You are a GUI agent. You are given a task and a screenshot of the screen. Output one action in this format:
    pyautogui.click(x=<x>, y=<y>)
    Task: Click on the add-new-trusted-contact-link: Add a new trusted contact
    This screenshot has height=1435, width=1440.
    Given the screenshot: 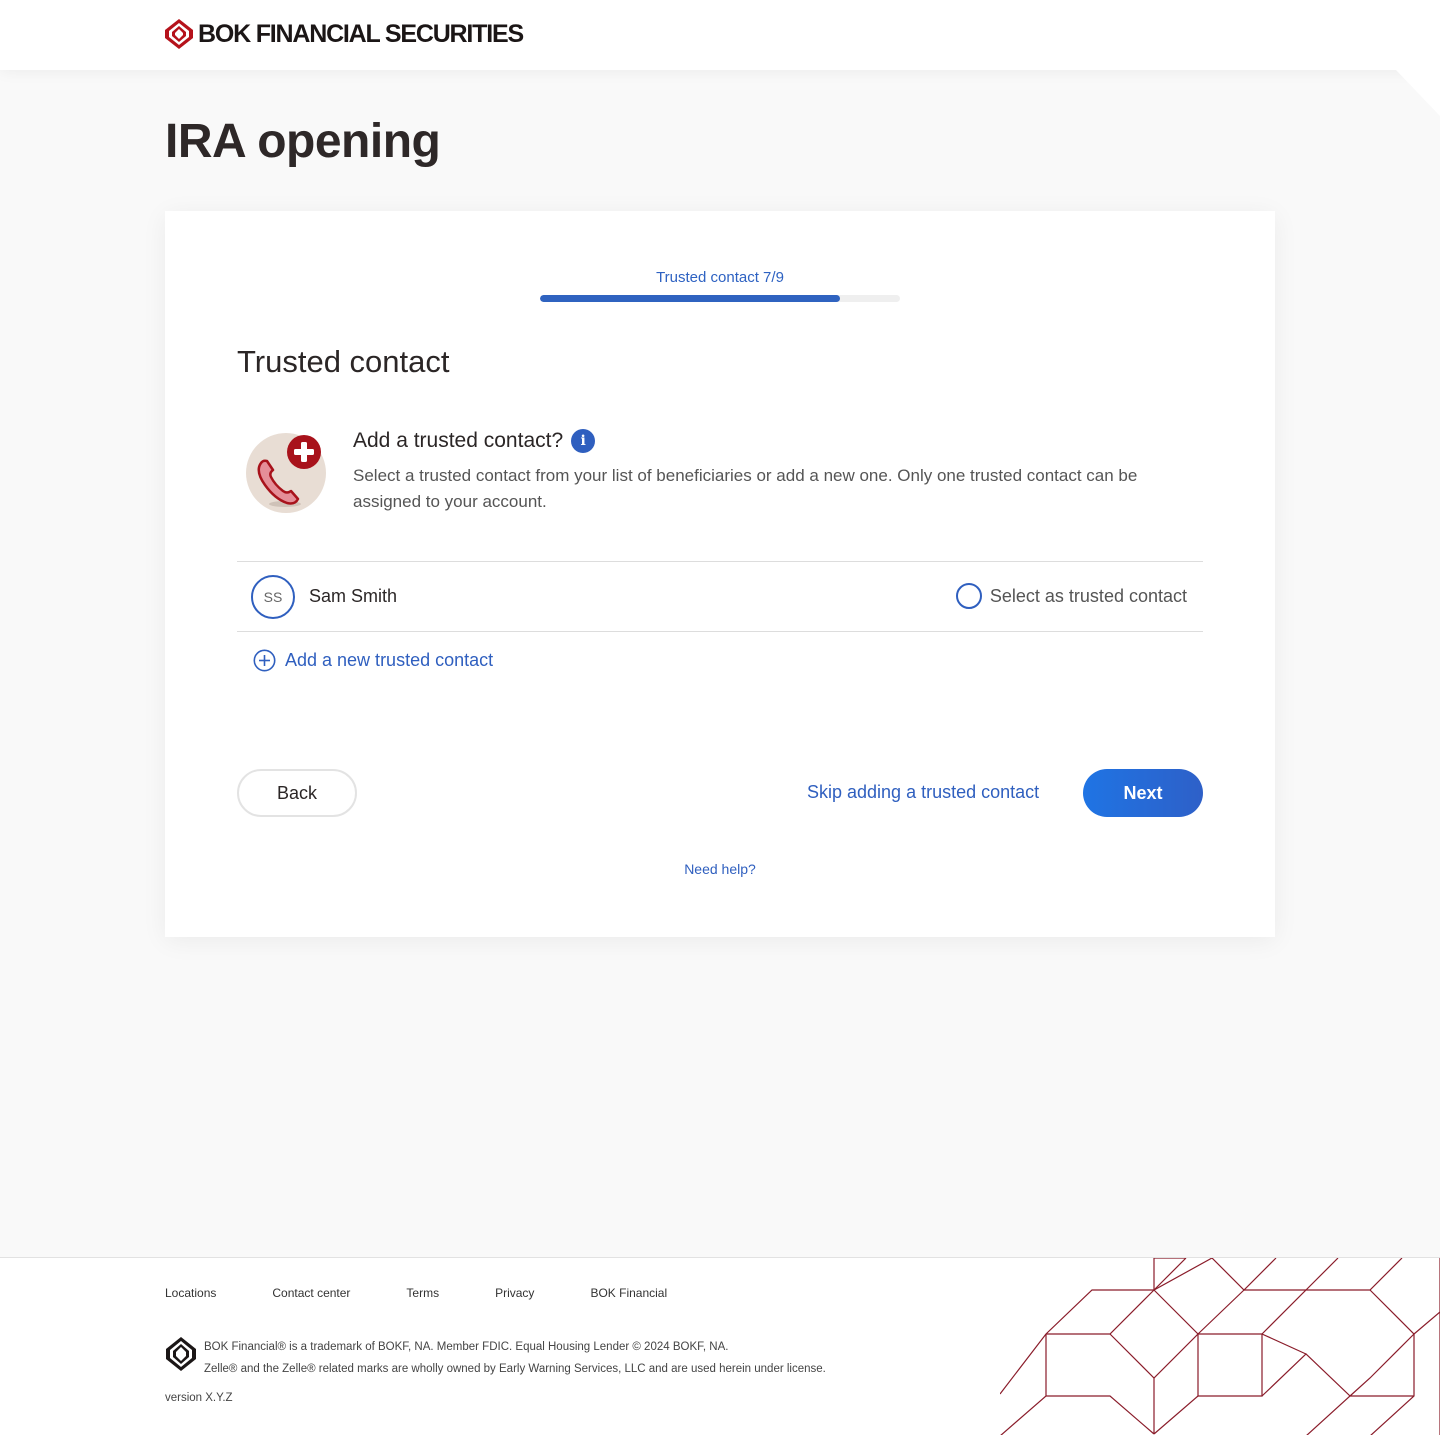 What is the action you would take?
    pyautogui.click(x=373, y=660)
    